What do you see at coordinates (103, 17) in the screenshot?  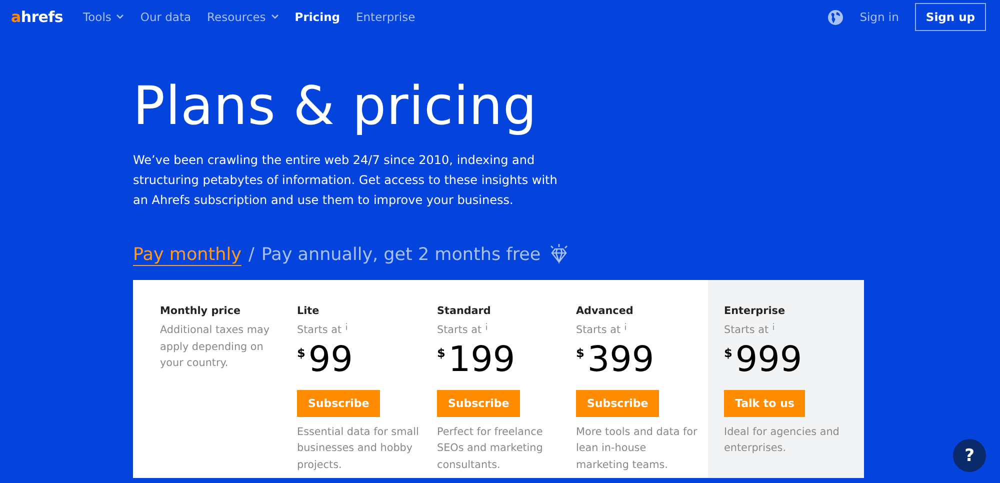 I see `nav-link: Tools` at bounding box center [103, 17].